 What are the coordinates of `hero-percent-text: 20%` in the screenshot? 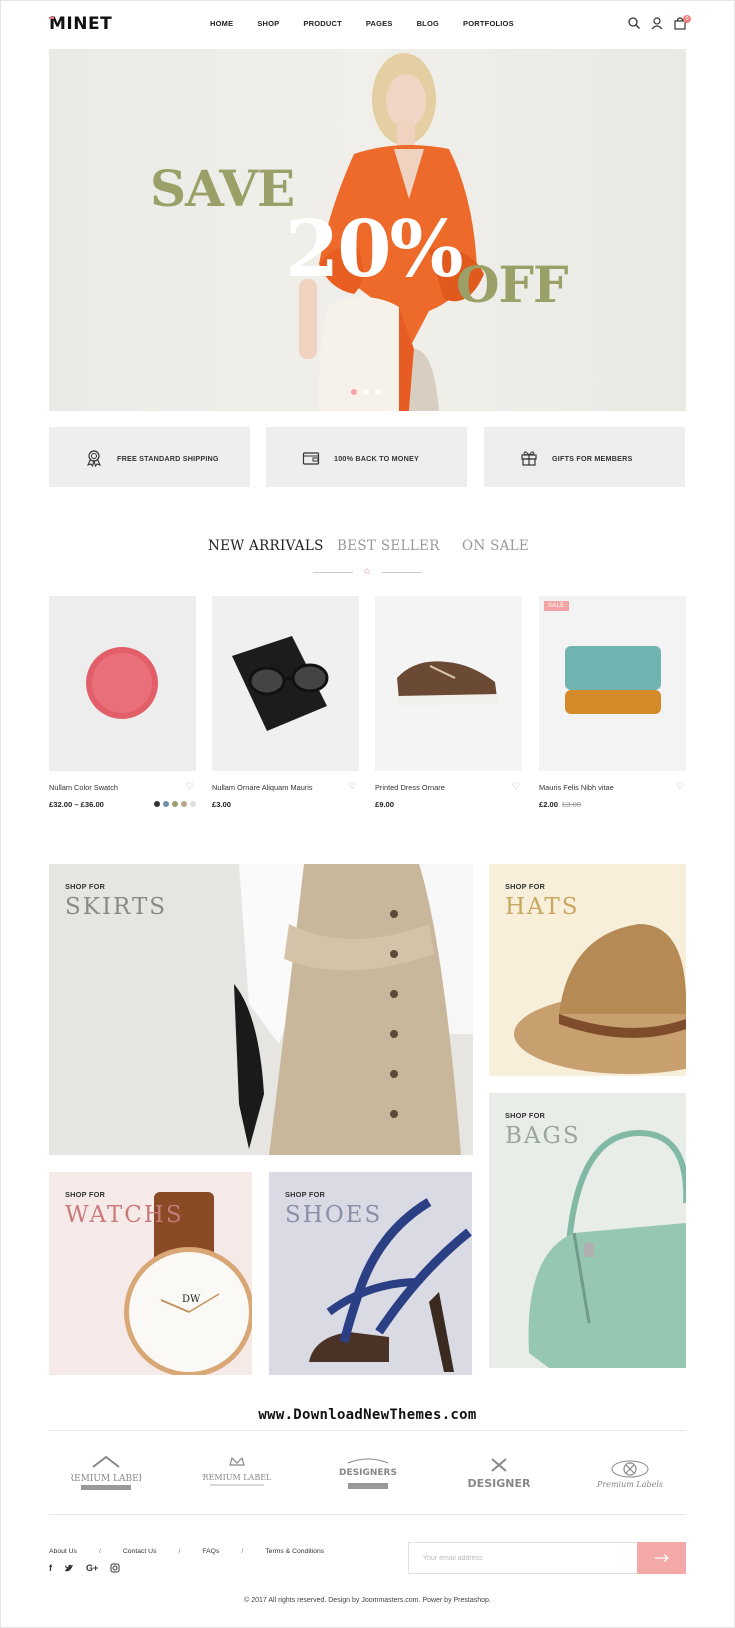 It's located at (374, 249).